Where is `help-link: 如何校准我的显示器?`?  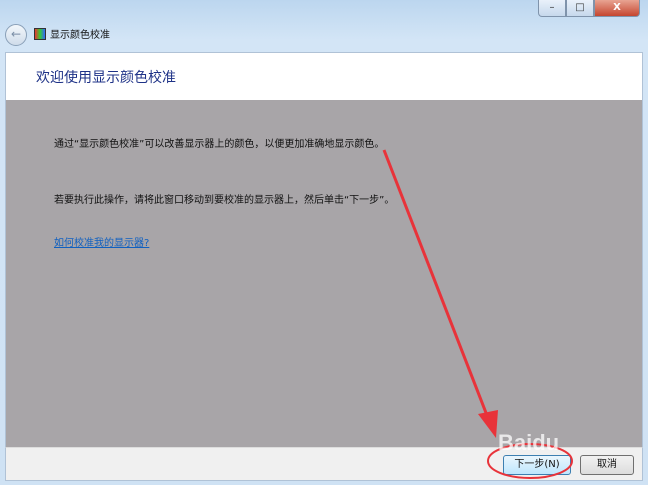 help-link: 如何校准我的显示器? is located at coordinates (101, 241).